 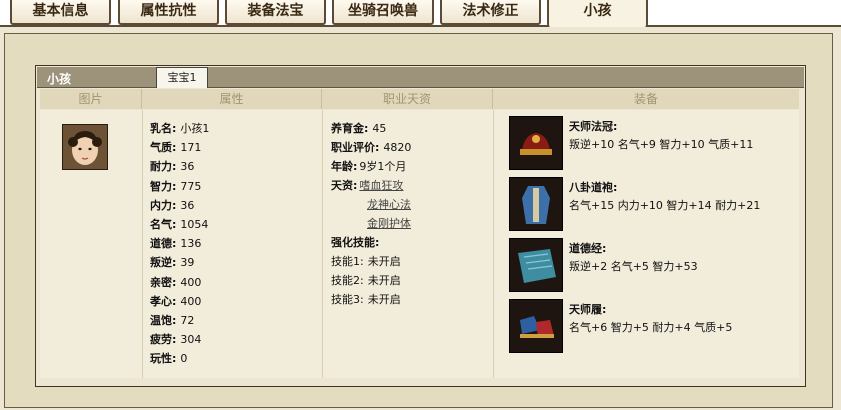 I want to click on hat-icon, so click(x=536, y=143).